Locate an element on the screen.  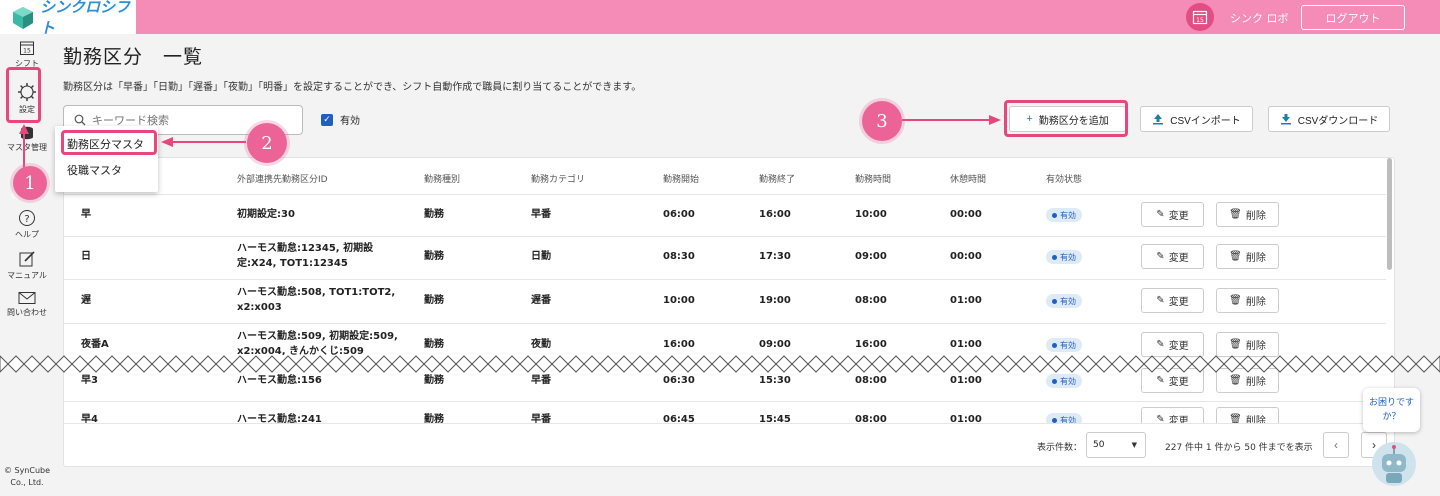
annotation-arrows is located at coordinates (510, 141).